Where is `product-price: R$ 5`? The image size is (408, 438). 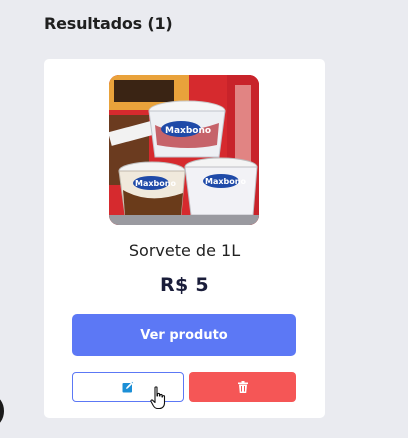
product-price: R$ 5 is located at coordinates (184, 285).